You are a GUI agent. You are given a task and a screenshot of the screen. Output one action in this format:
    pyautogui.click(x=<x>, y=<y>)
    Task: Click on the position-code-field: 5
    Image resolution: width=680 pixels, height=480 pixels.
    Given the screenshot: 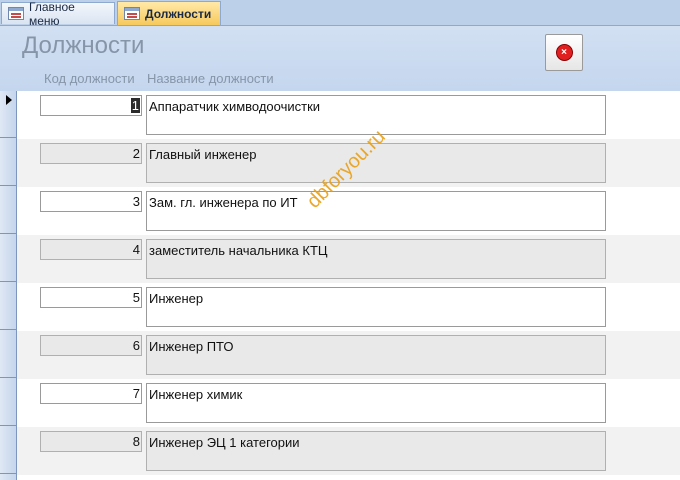 What is the action you would take?
    pyautogui.click(x=91, y=297)
    